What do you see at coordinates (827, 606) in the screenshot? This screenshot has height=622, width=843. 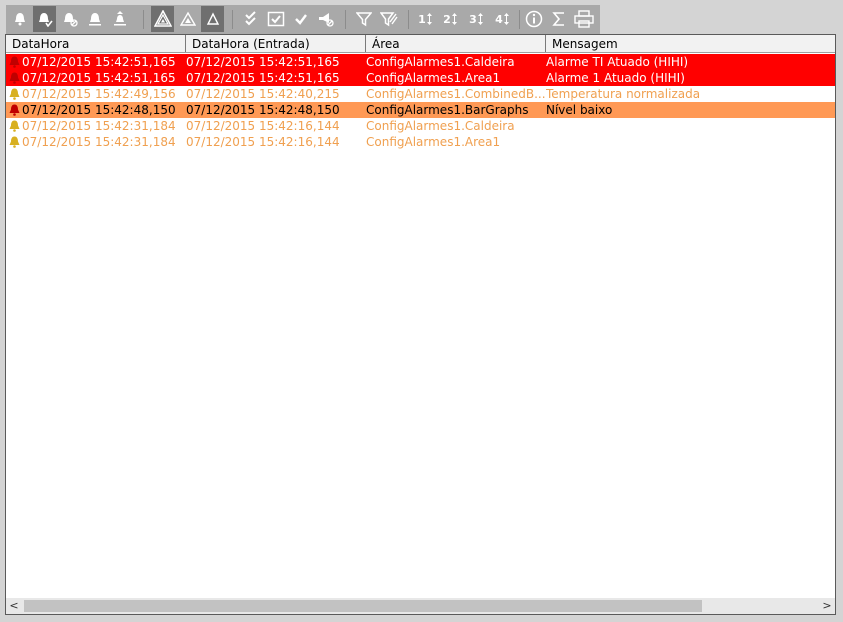 I see `scroll-right-arrow: >` at bounding box center [827, 606].